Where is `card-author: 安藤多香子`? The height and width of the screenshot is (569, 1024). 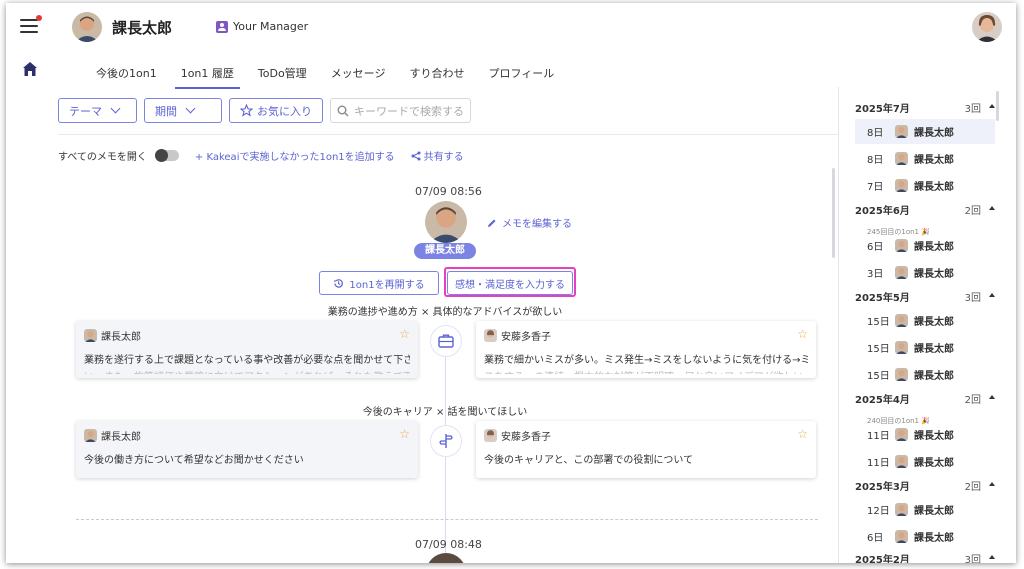
card-author: 安藤多香子 is located at coordinates (526, 337).